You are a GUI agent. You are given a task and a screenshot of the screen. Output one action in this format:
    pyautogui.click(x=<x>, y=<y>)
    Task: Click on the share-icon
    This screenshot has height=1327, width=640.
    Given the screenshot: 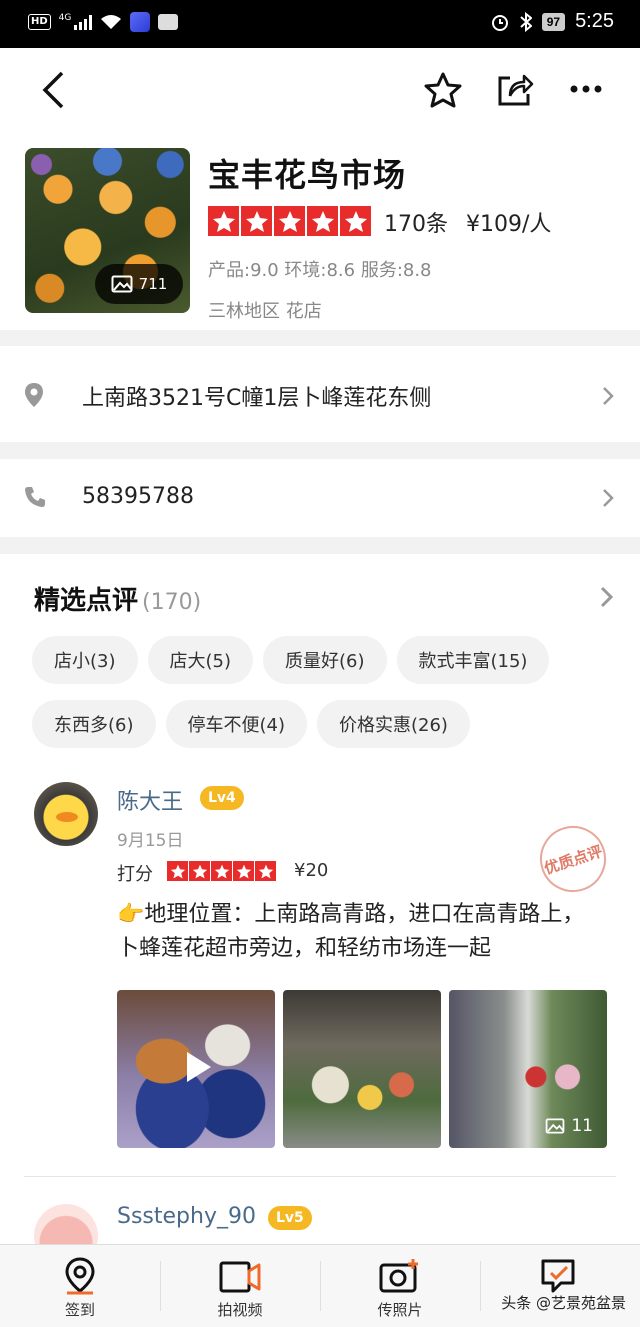 What is the action you would take?
    pyautogui.click(x=515, y=89)
    